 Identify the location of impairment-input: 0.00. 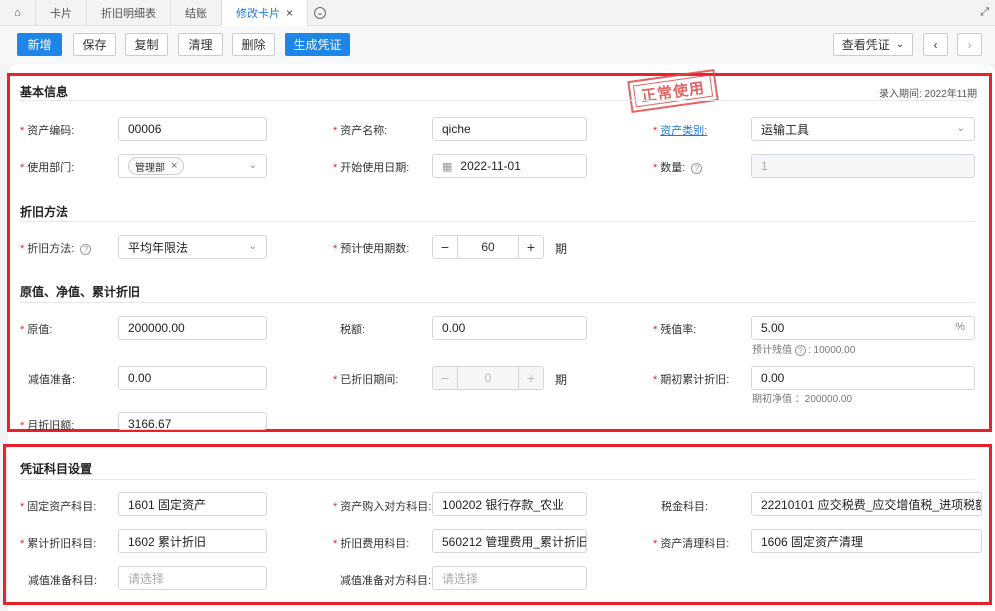
(192, 378).